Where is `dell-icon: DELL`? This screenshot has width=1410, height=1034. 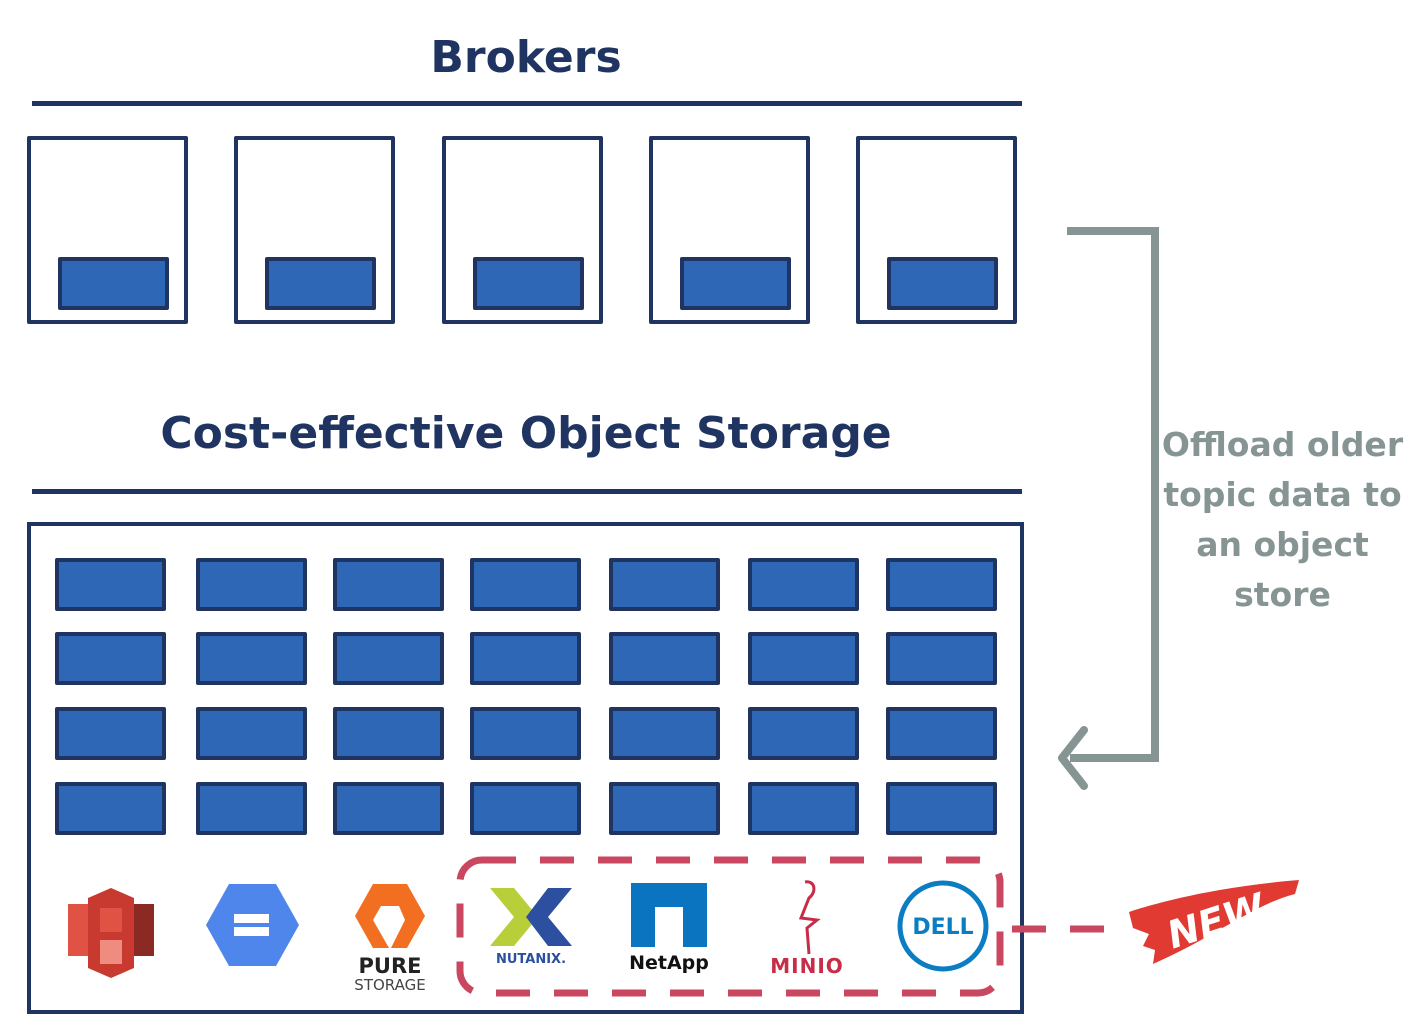
dell-icon: DELL is located at coordinates (943, 926).